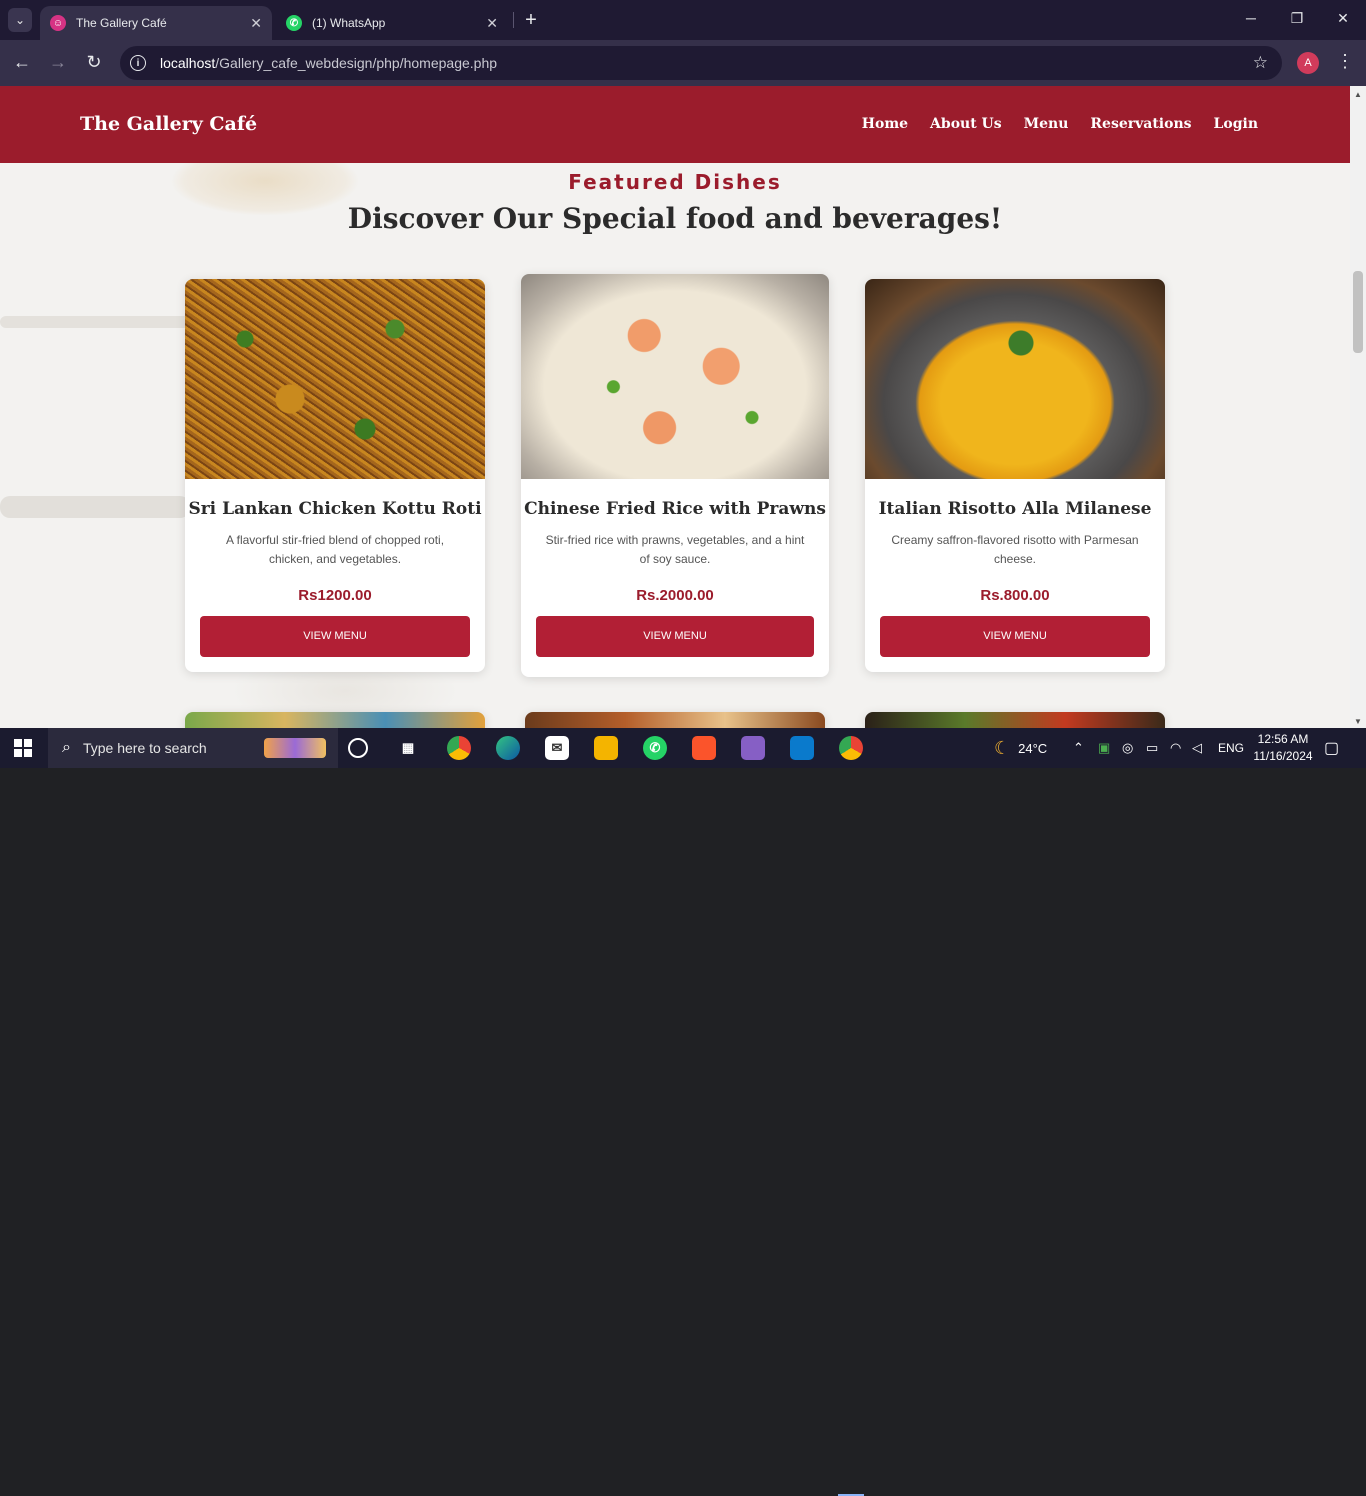 The width and height of the screenshot is (1366, 1496). What do you see at coordinates (1283, 739) in the screenshot?
I see `clock-time: 12:56 AM` at bounding box center [1283, 739].